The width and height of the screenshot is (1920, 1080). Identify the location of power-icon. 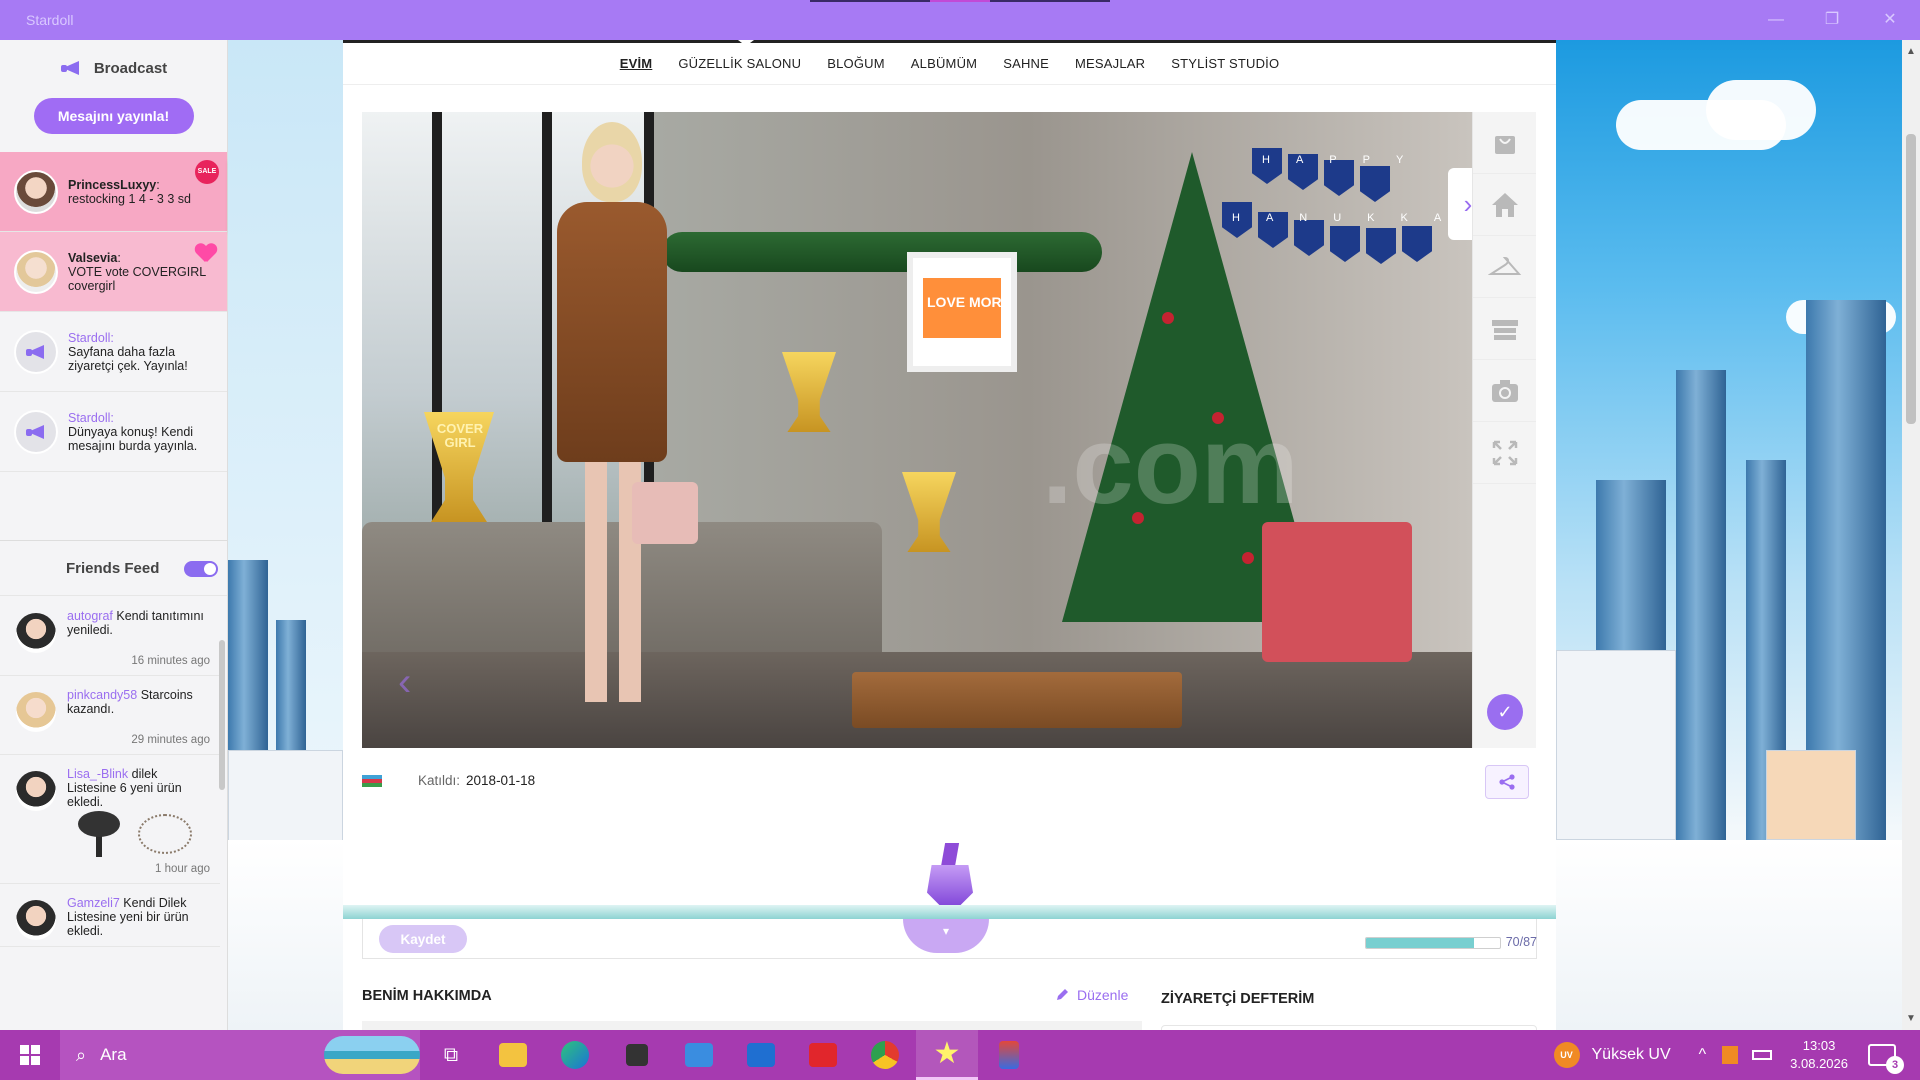
(1730, 1055).